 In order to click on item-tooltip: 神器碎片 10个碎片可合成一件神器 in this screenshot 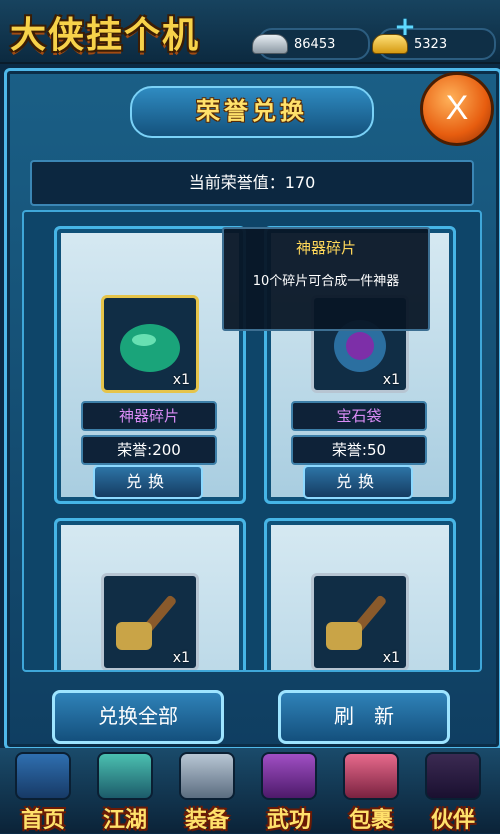, I will do `click(326, 279)`.